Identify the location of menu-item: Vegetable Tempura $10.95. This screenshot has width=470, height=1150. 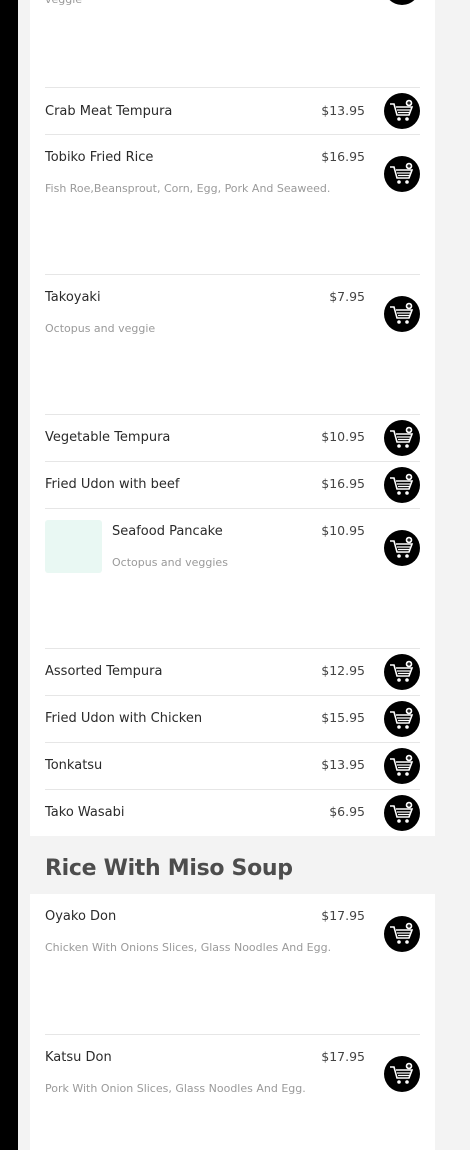
(232, 437).